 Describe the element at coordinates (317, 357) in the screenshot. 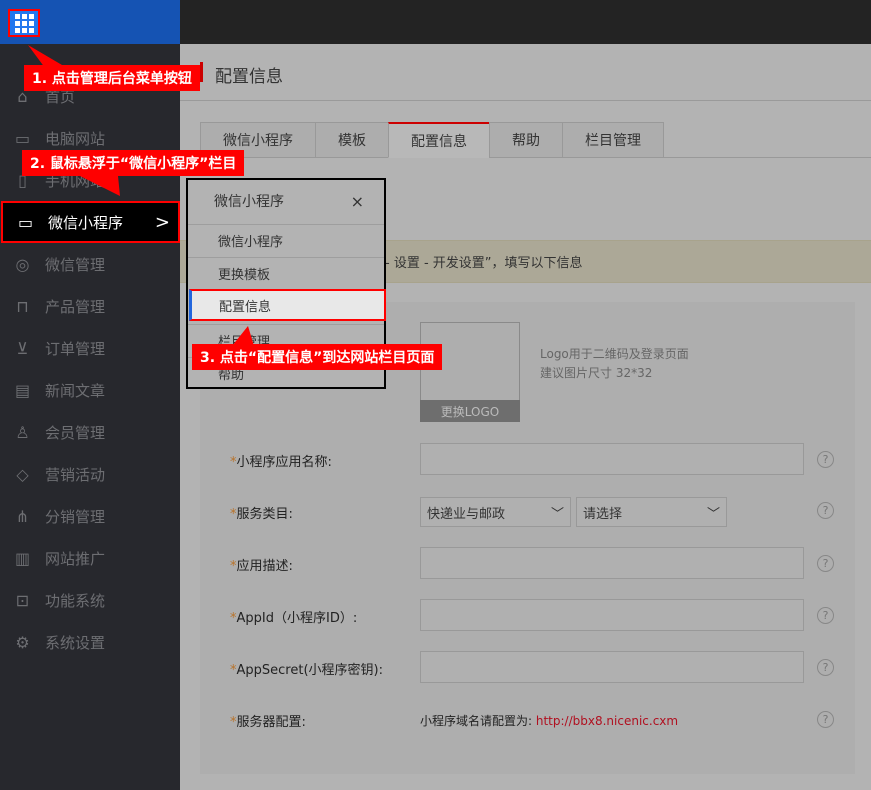

I see `annotation-step-3: 3. 点击“配置信息”到达网站栏目页面` at that location.